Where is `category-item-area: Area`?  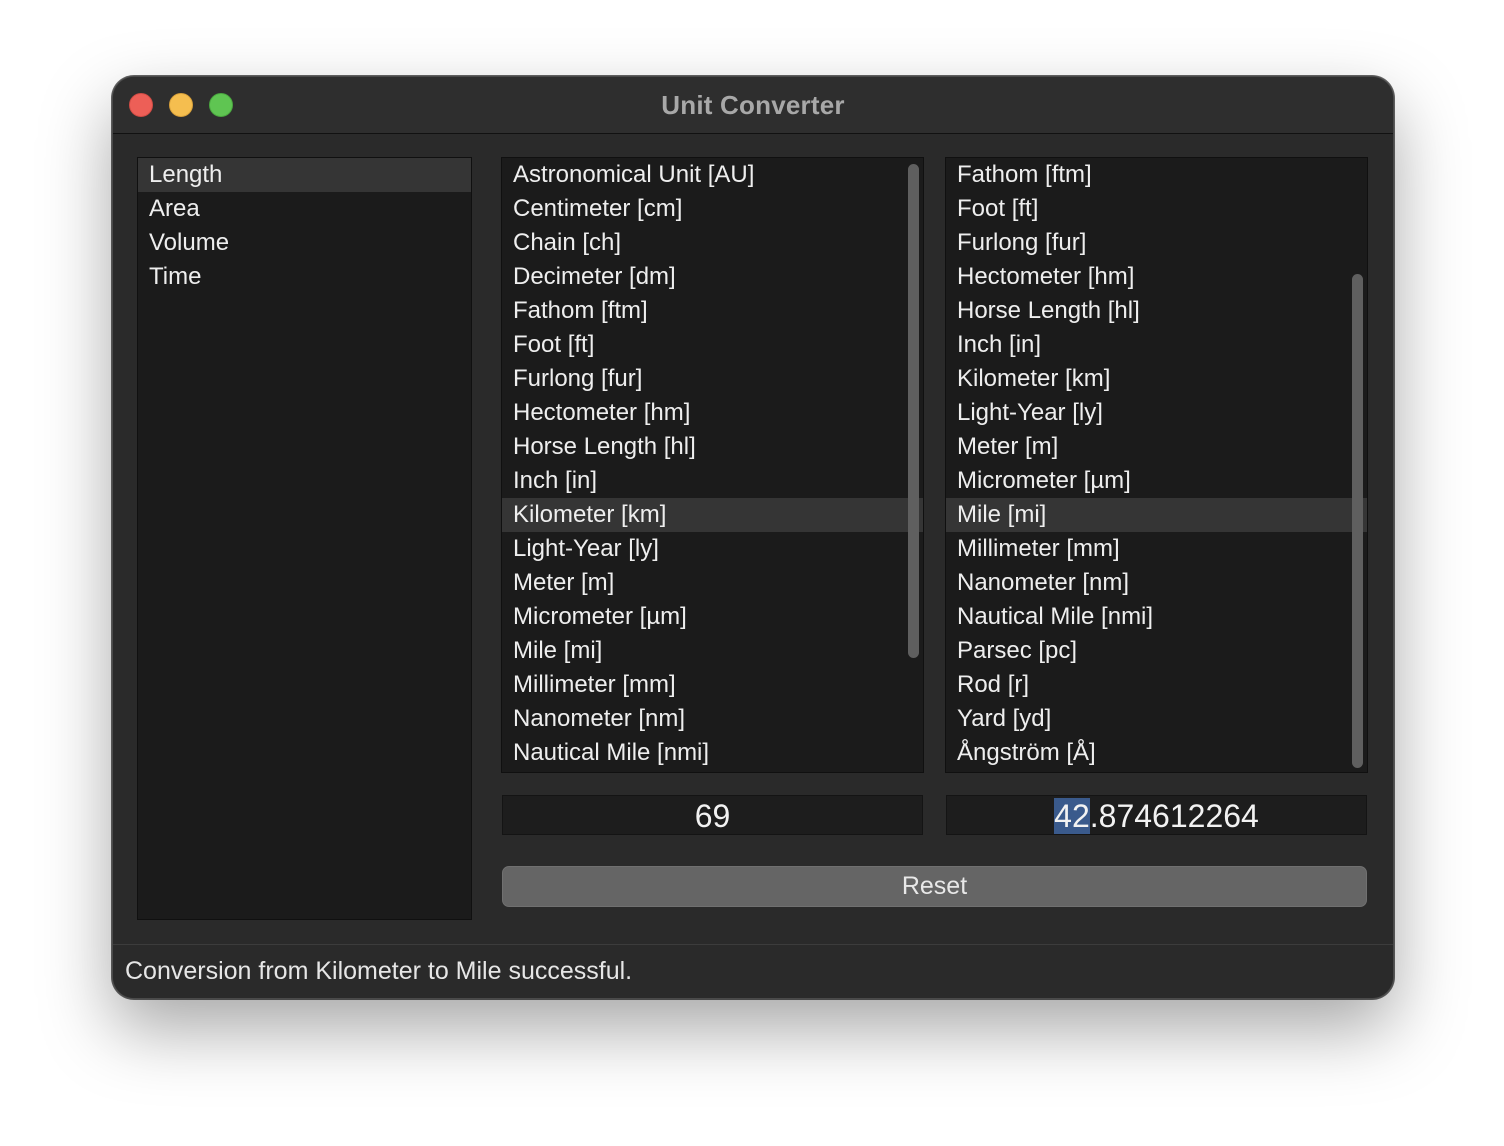
category-item-area: Area is located at coordinates (304, 209).